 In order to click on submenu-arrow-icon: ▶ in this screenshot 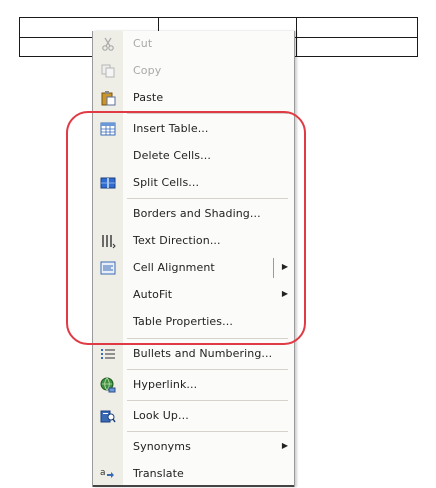, I will do `click(284, 445)`.